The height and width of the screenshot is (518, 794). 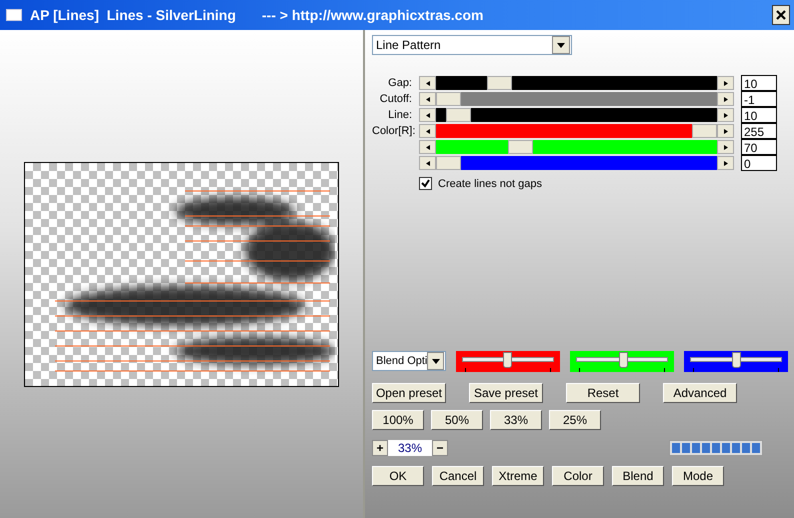 What do you see at coordinates (392, 131) in the screenshot?
I see `slider-label: Color[R]:` at bounding box center [392, 131].